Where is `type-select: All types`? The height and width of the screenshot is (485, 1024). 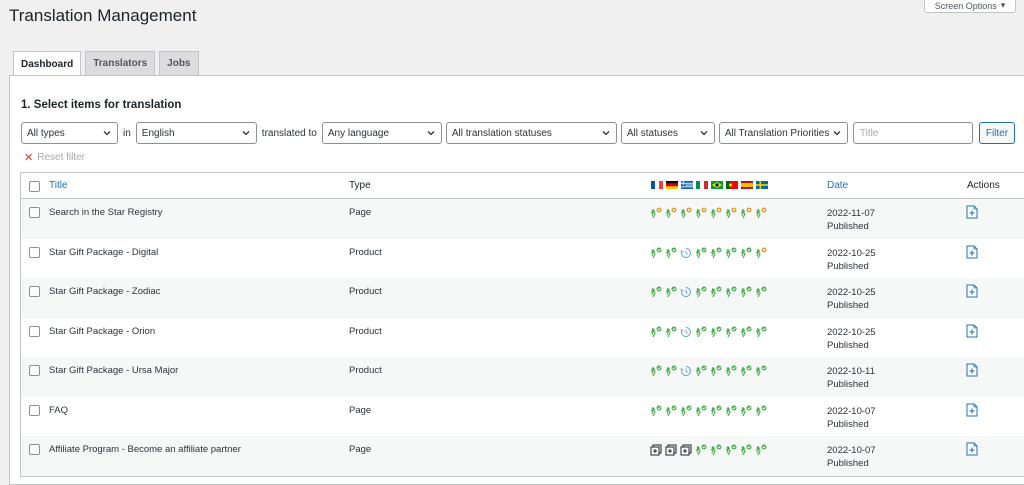 type-select: All types is located at coordinates (69, 133).